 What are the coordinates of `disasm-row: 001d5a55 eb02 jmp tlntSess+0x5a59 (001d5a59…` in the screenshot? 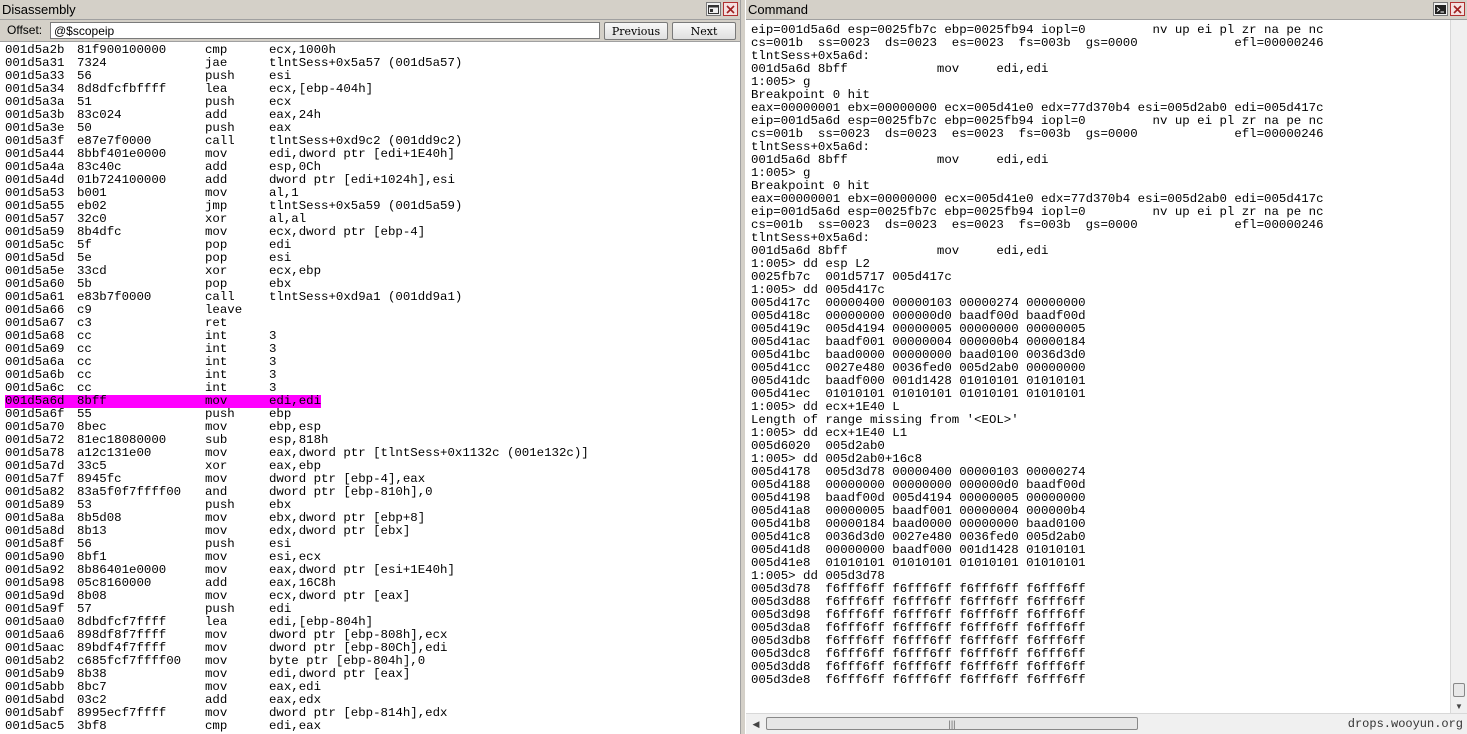 It's located at (372, 206).